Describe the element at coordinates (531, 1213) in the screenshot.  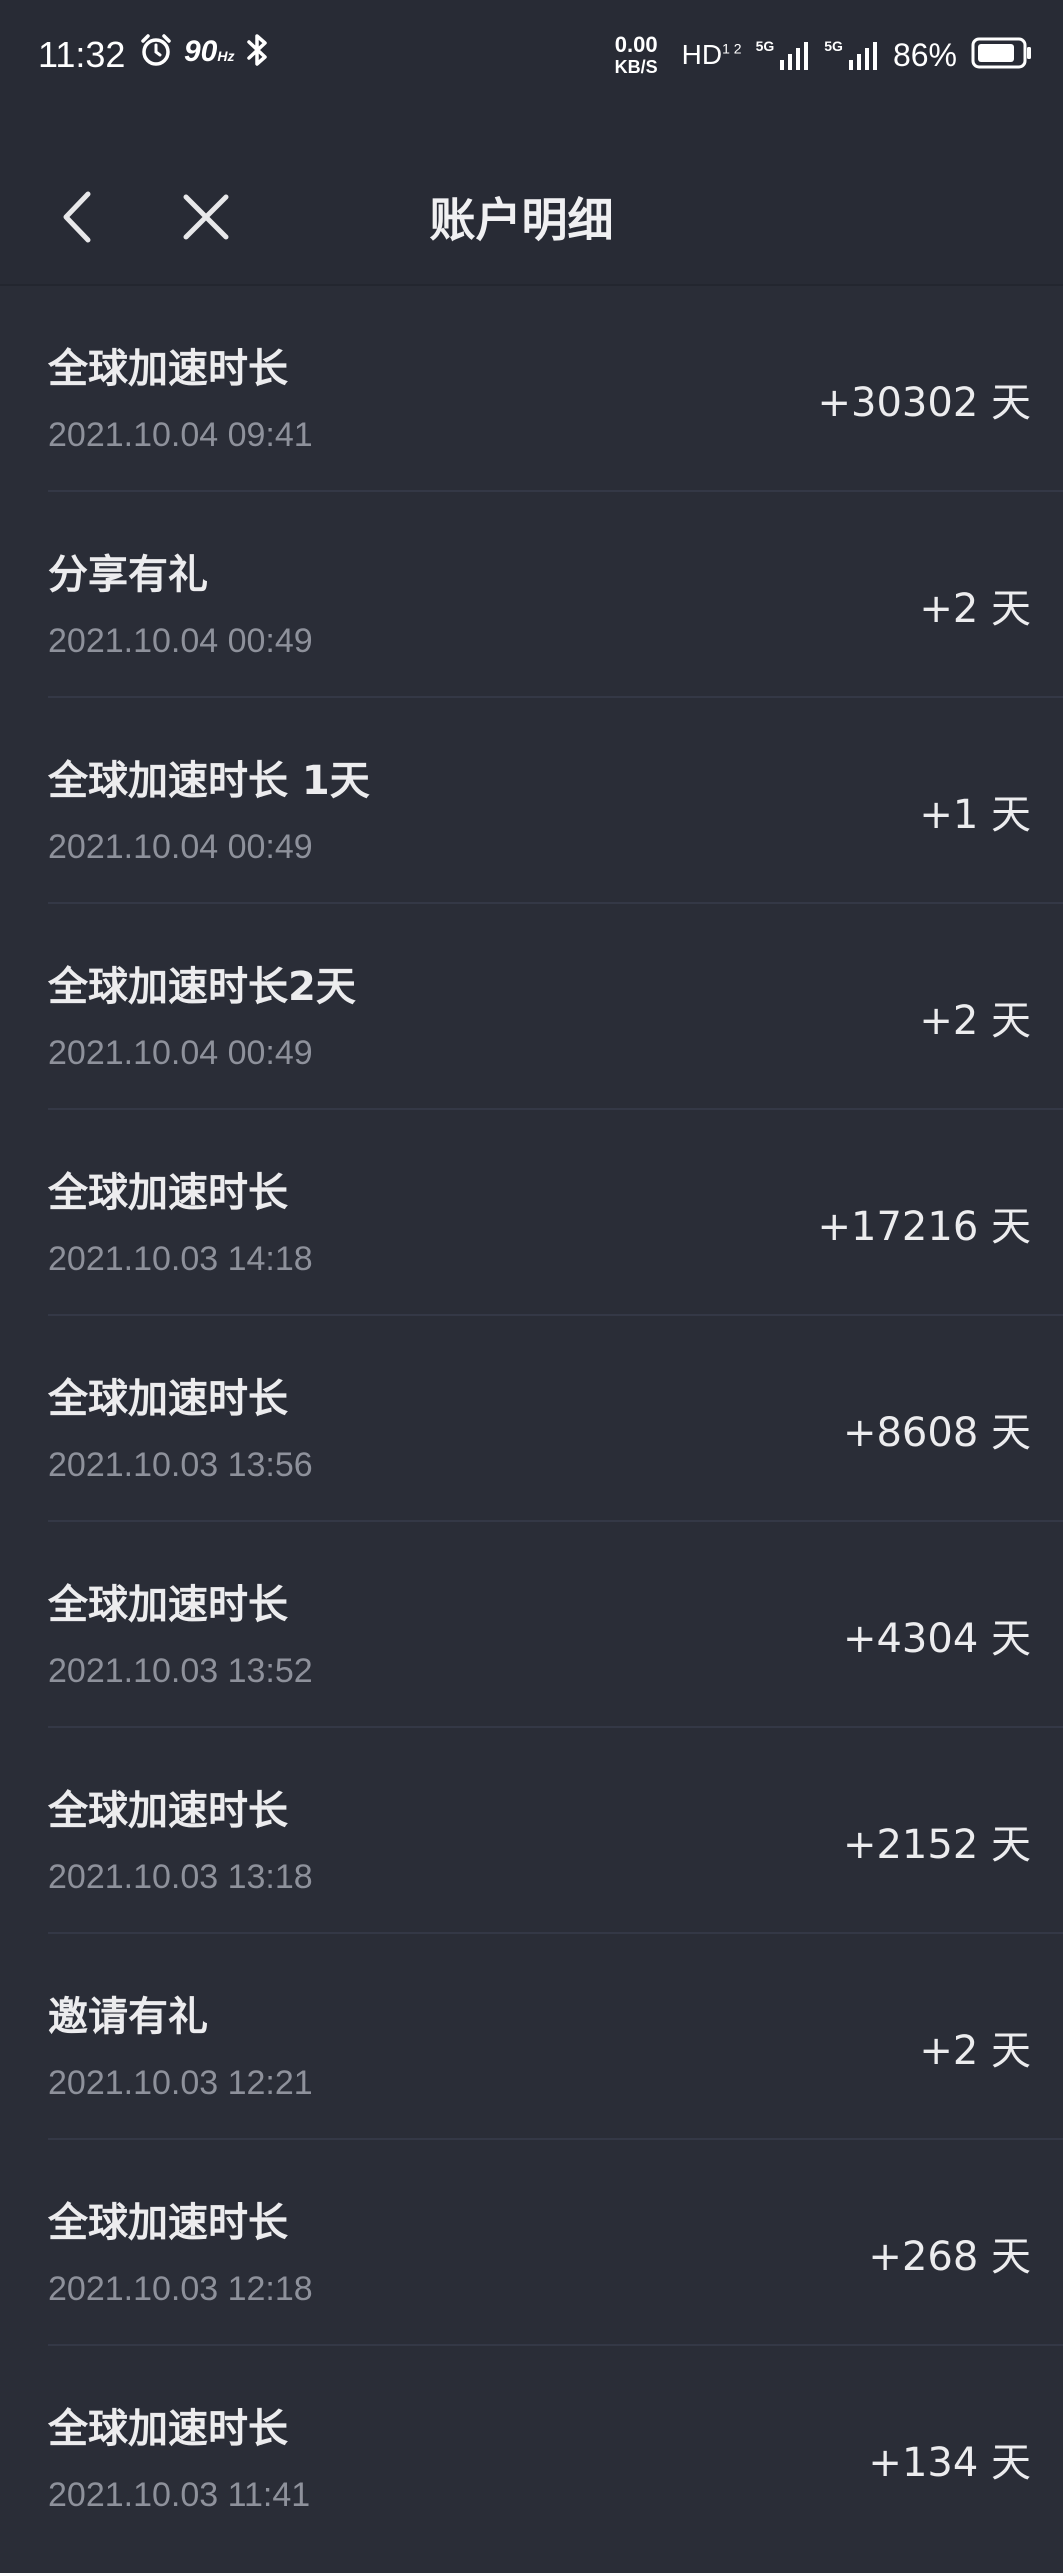
I see `list-item: 全球加速时长 2021.10.03 14:18 +17216 天` at that location.